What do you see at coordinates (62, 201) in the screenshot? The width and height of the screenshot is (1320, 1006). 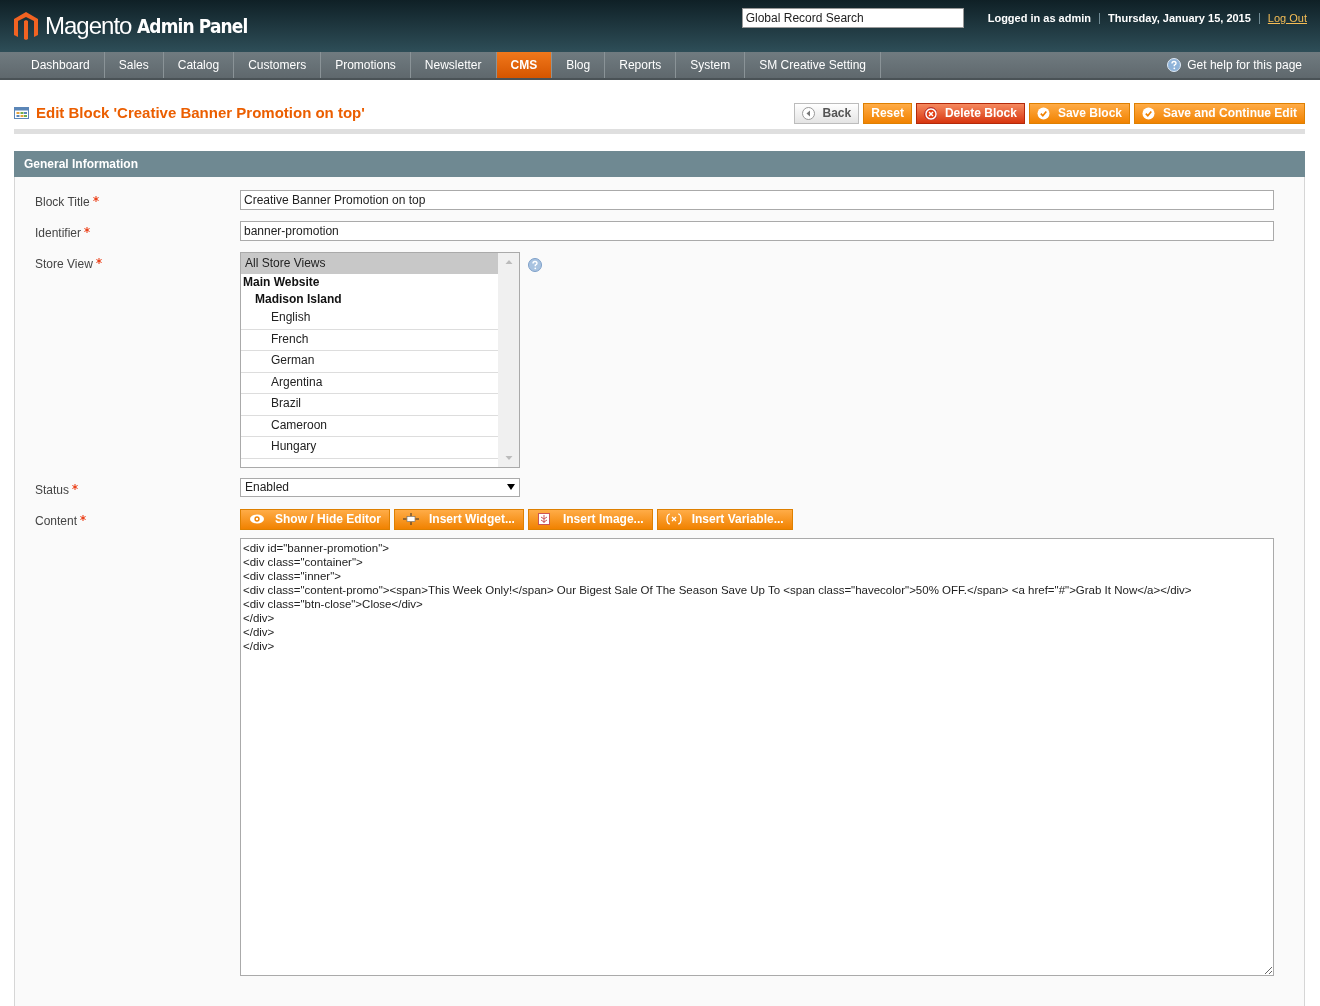 I see `field-label: Block Title` at bounding box center [62, 201].